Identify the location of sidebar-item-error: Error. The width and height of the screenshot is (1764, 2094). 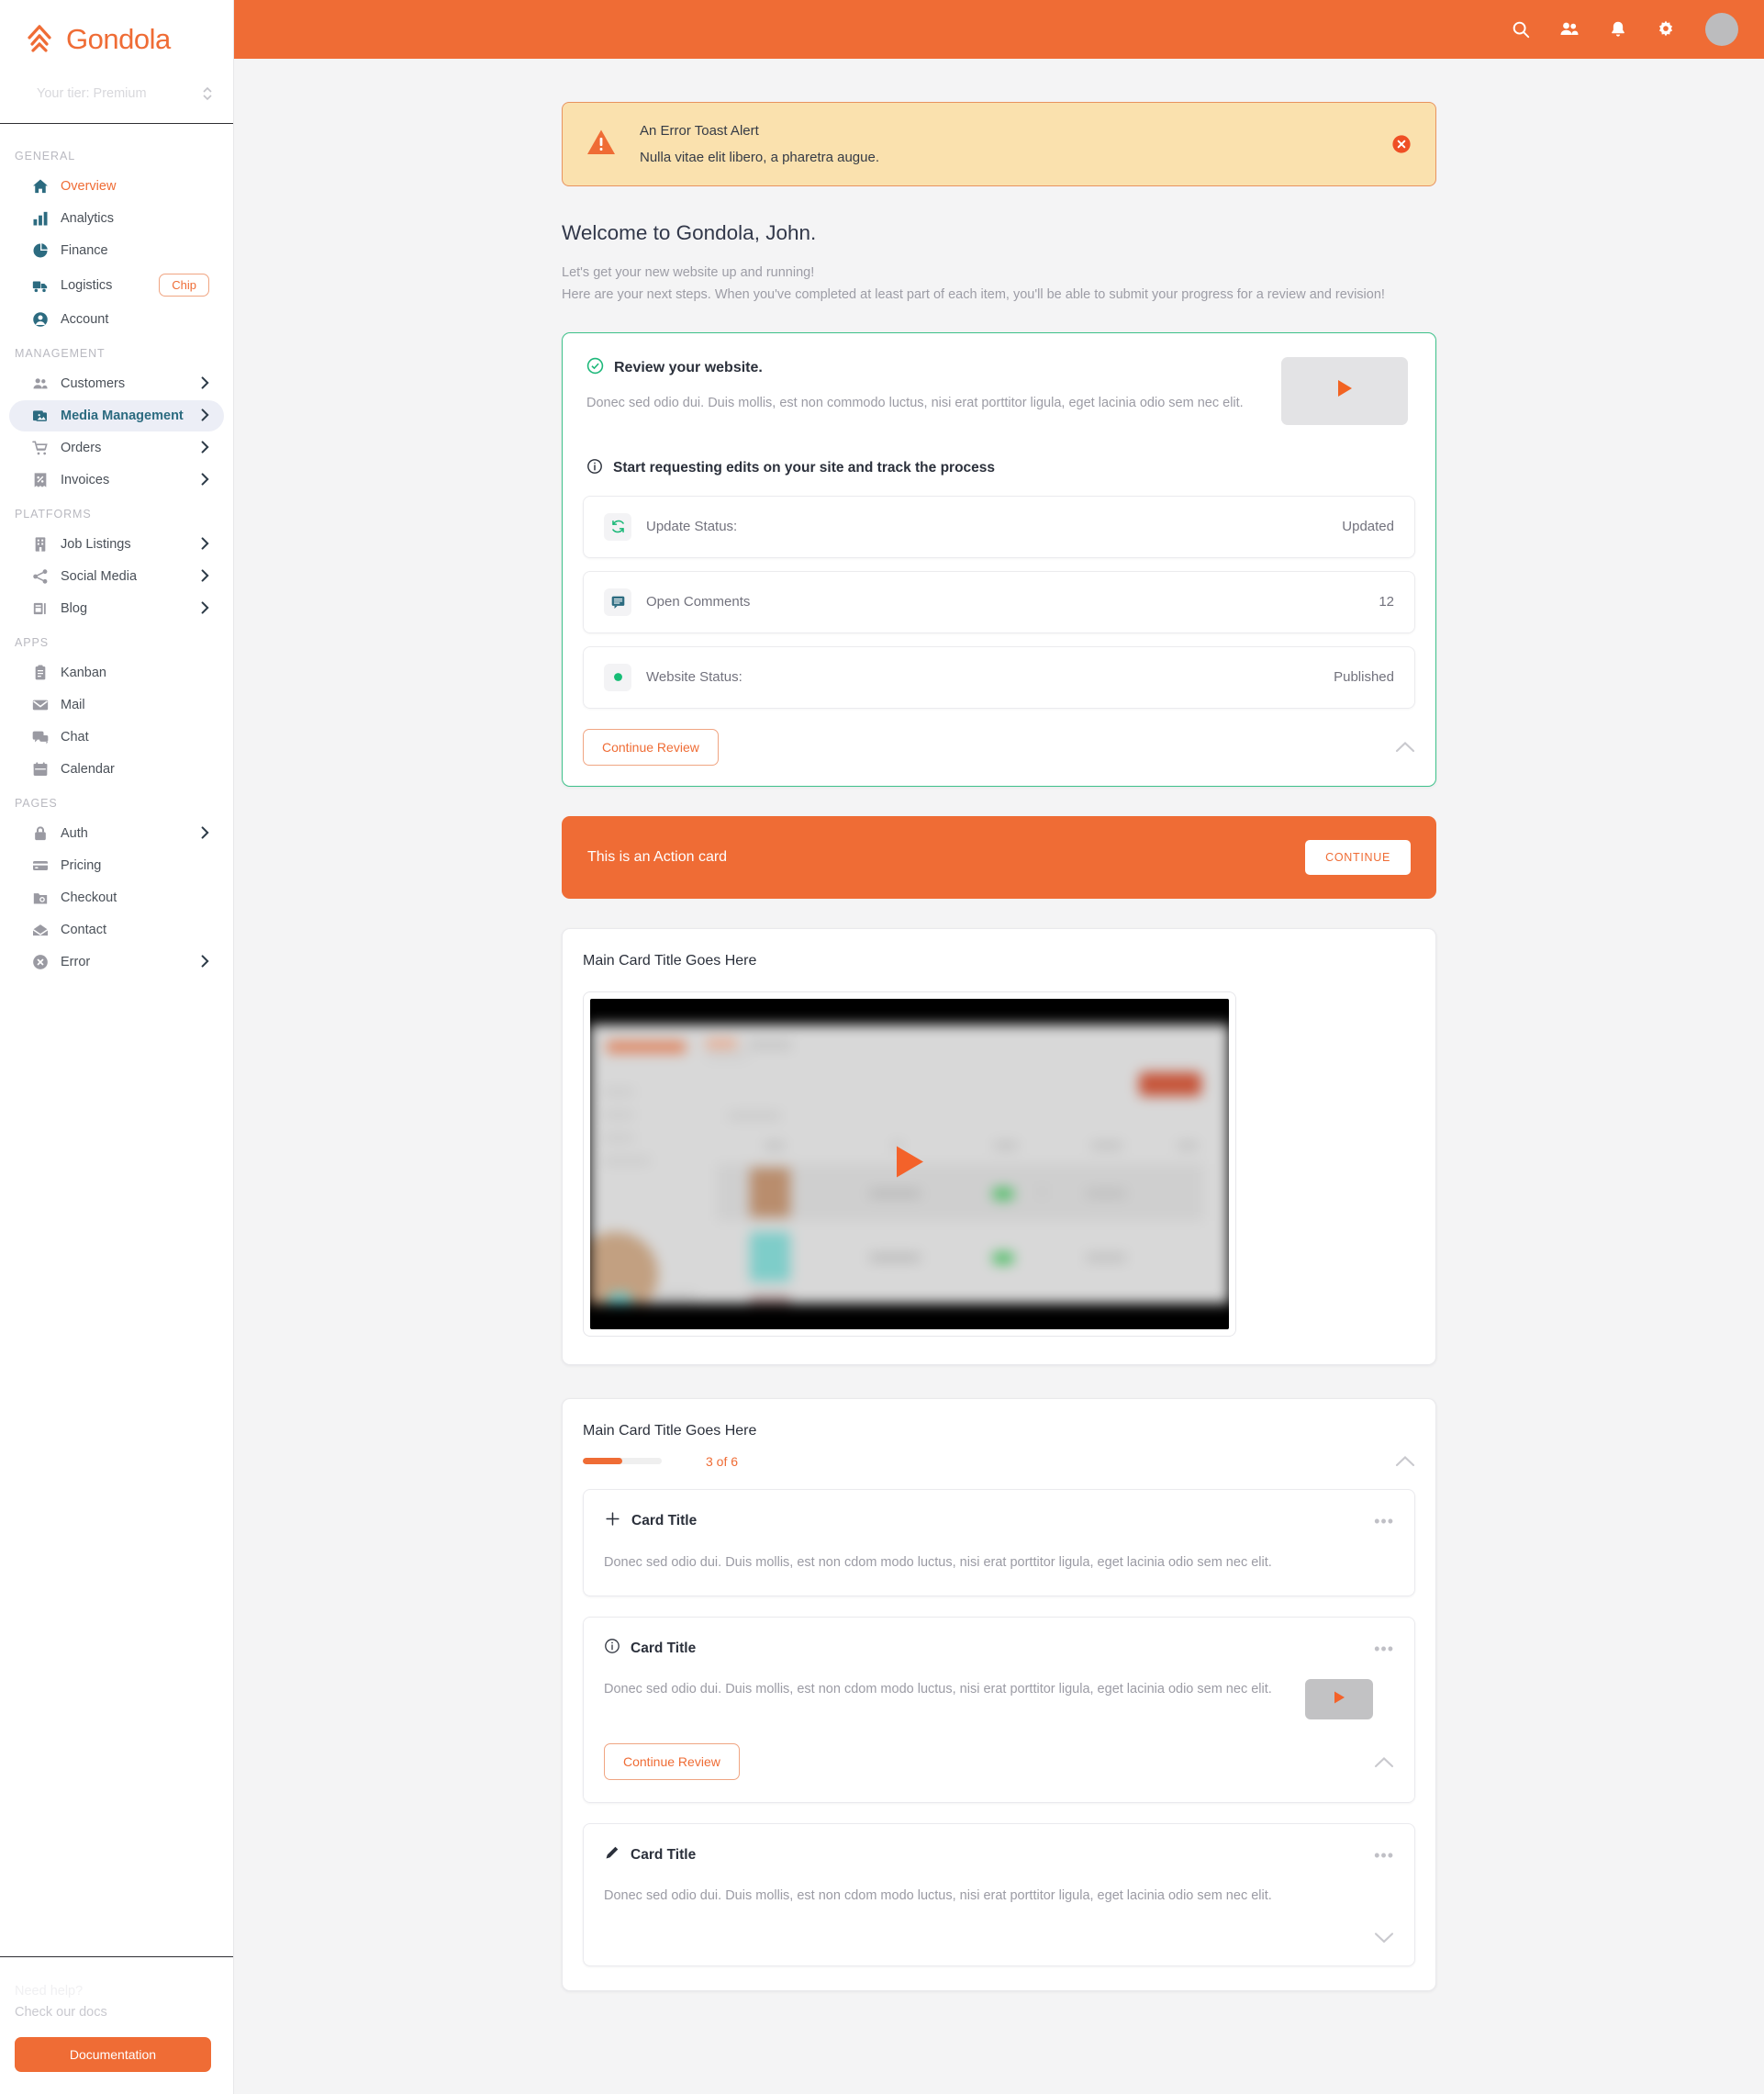
(116, 962).